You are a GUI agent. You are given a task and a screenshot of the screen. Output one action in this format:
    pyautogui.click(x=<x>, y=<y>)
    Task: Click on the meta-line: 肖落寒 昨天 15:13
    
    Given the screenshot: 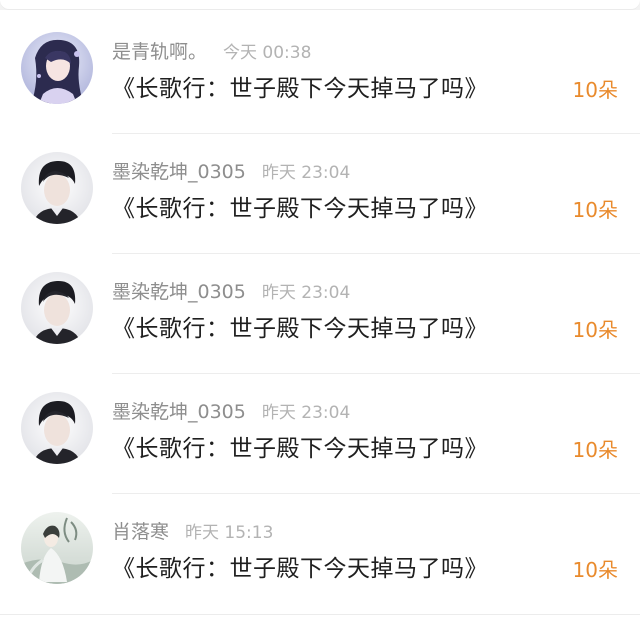 What is the action you would take?
    pyautogui.click(x=192, y=532)
    